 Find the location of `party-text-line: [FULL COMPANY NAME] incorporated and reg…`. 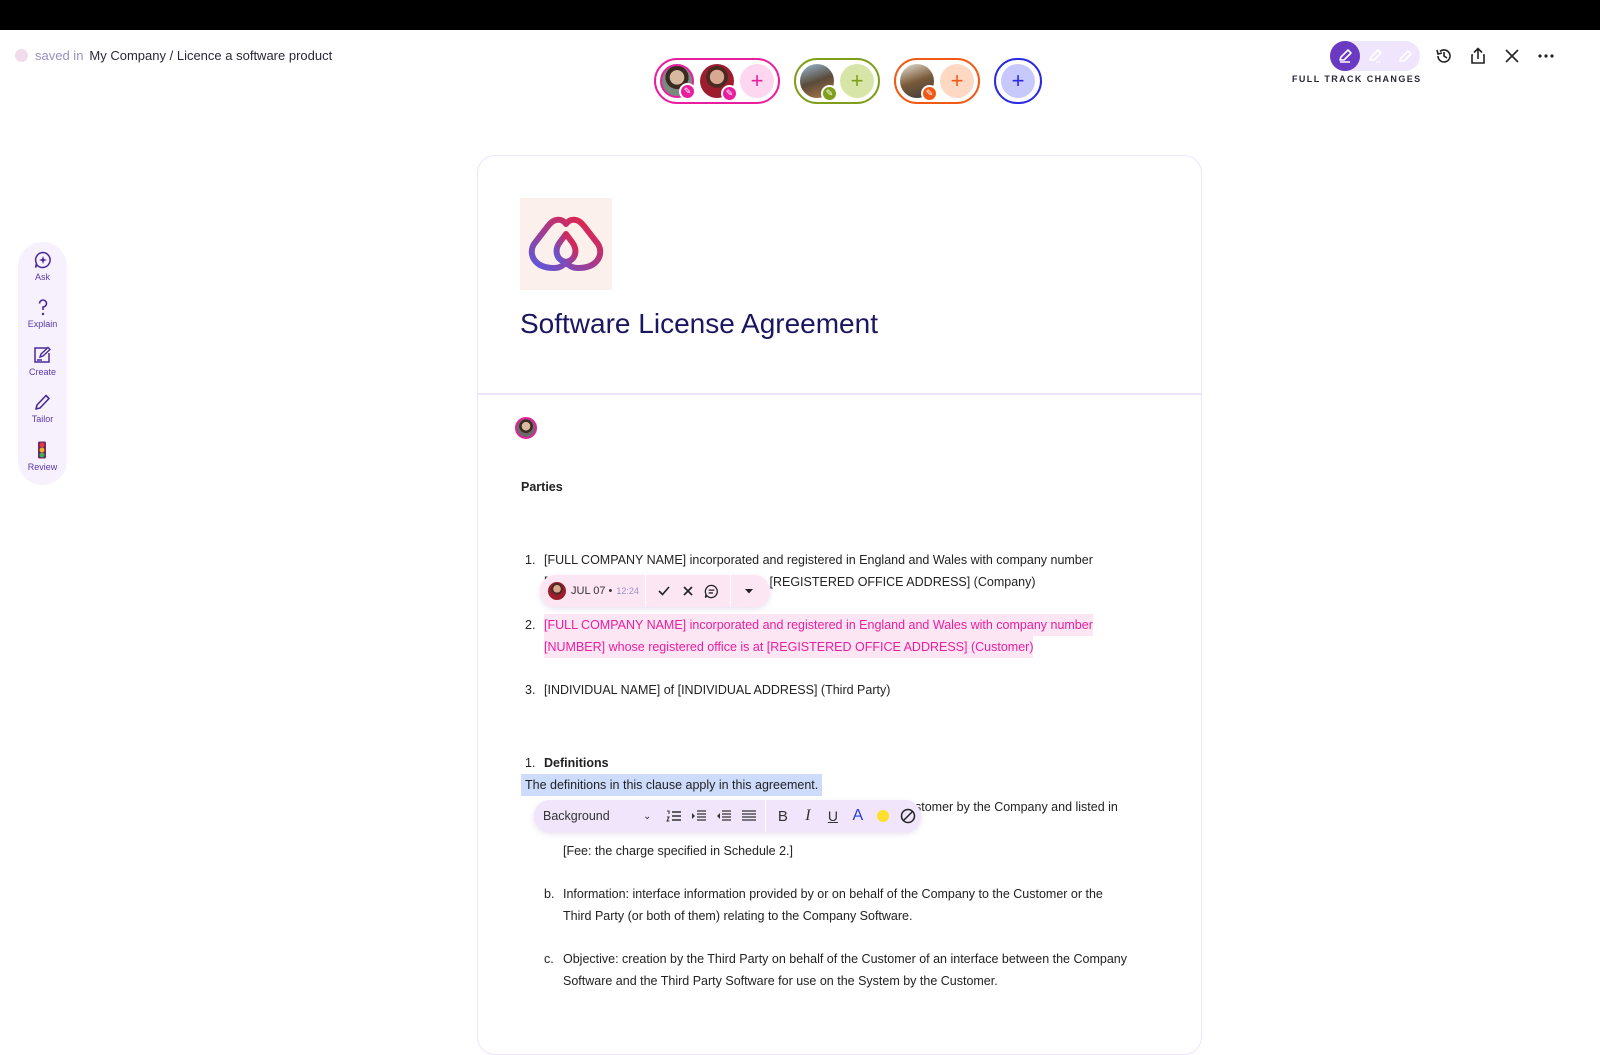

party-text-line: [FULL COMPANY NAME] incorporated and reg… is located at coordinates (818, 560).